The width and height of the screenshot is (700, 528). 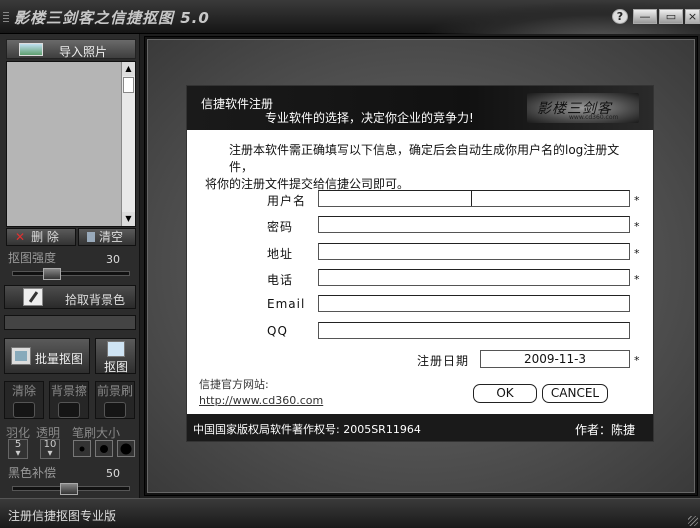 I want to click on help-button: ?, so click(x=620, y=16).